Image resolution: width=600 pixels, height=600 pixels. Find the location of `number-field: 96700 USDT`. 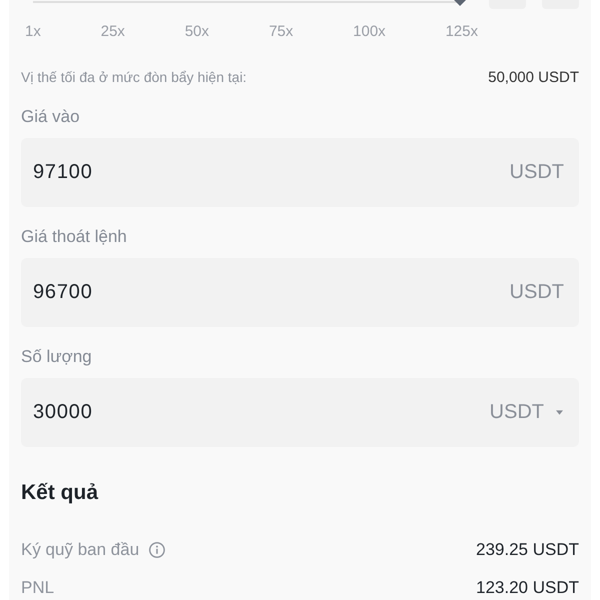

number-field: 96700 USDT is located at coordinates (300, 292).